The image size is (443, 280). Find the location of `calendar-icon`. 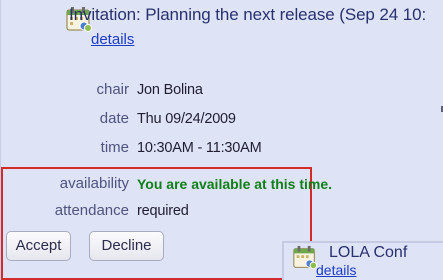

calendar-icon is located at coordinates (305, 257).